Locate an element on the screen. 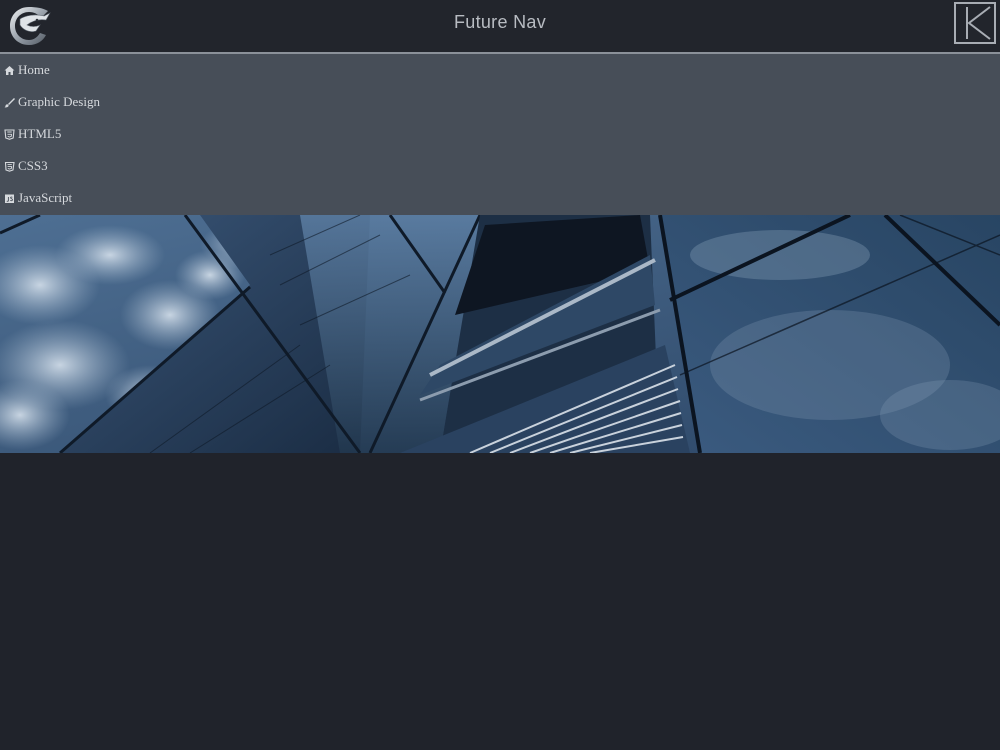  nav-item-home: Home is located at coordinates (500, 70).